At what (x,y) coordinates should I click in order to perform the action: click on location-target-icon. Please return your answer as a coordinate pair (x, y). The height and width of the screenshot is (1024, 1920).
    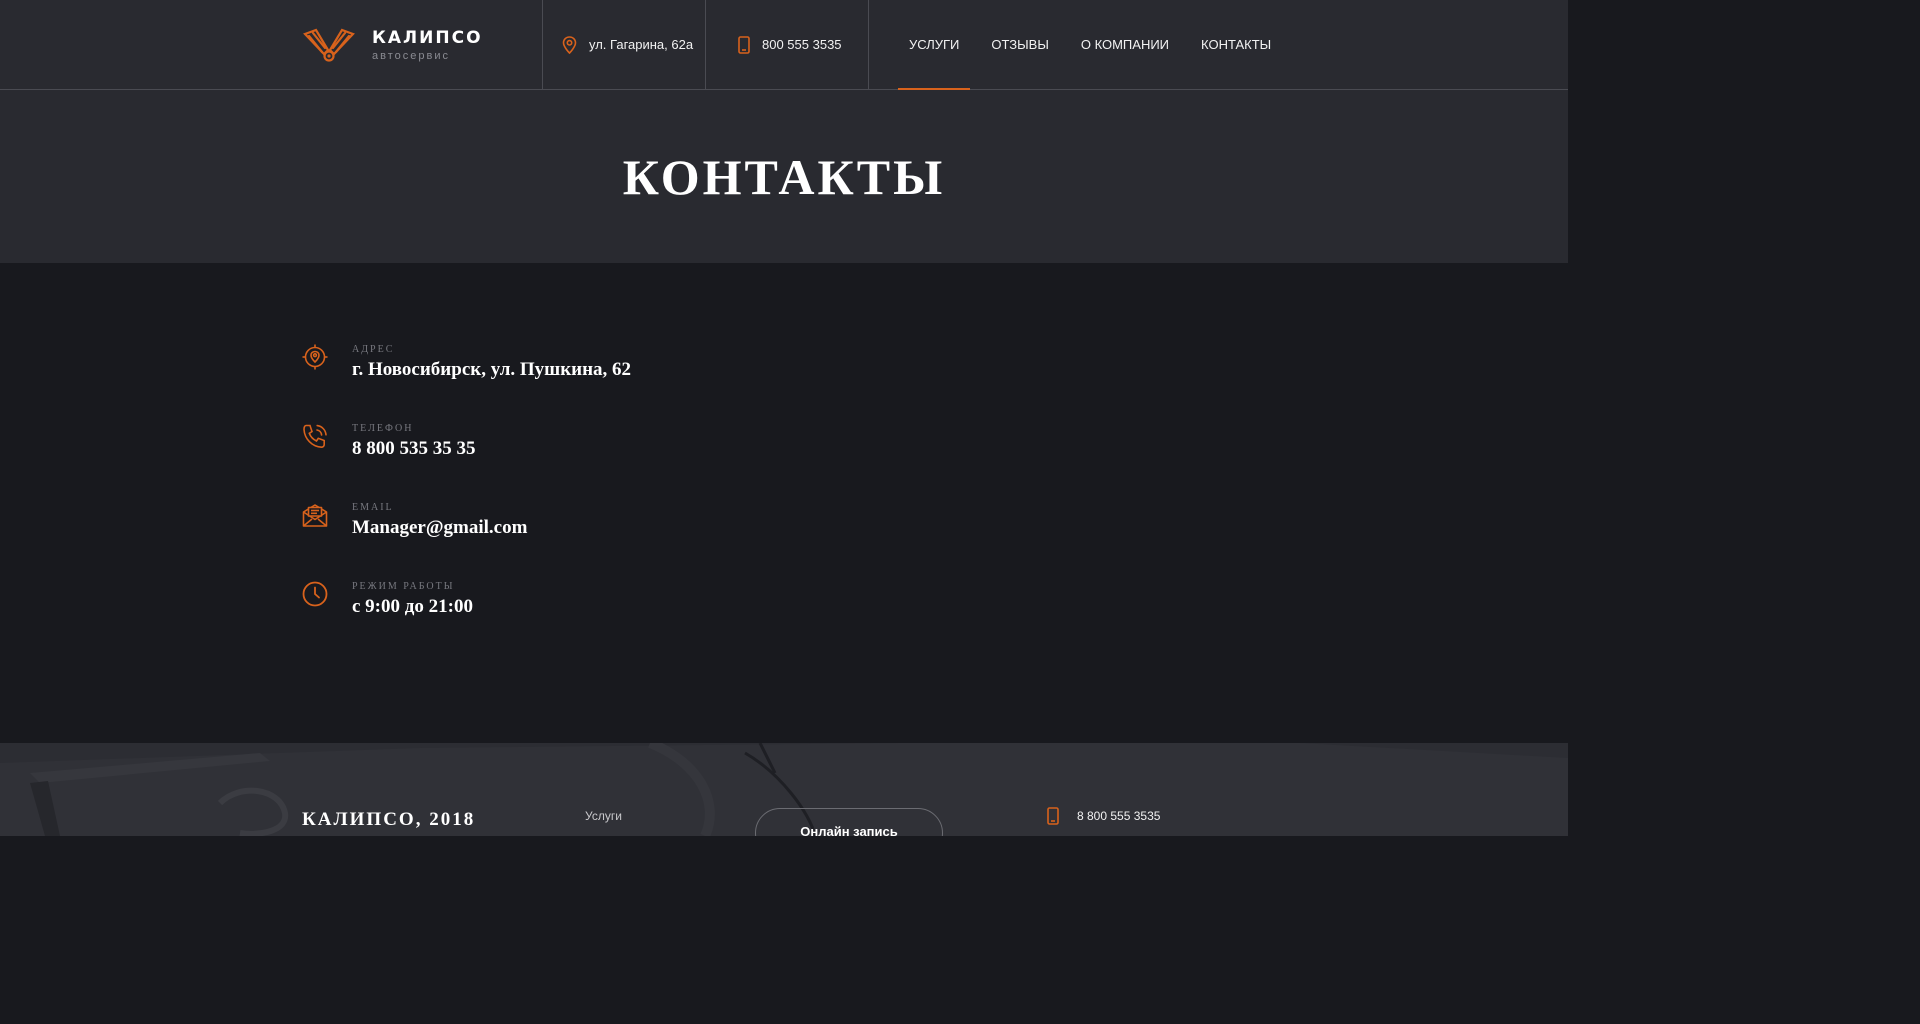
    Looking at the image, I should click on (315, 359).